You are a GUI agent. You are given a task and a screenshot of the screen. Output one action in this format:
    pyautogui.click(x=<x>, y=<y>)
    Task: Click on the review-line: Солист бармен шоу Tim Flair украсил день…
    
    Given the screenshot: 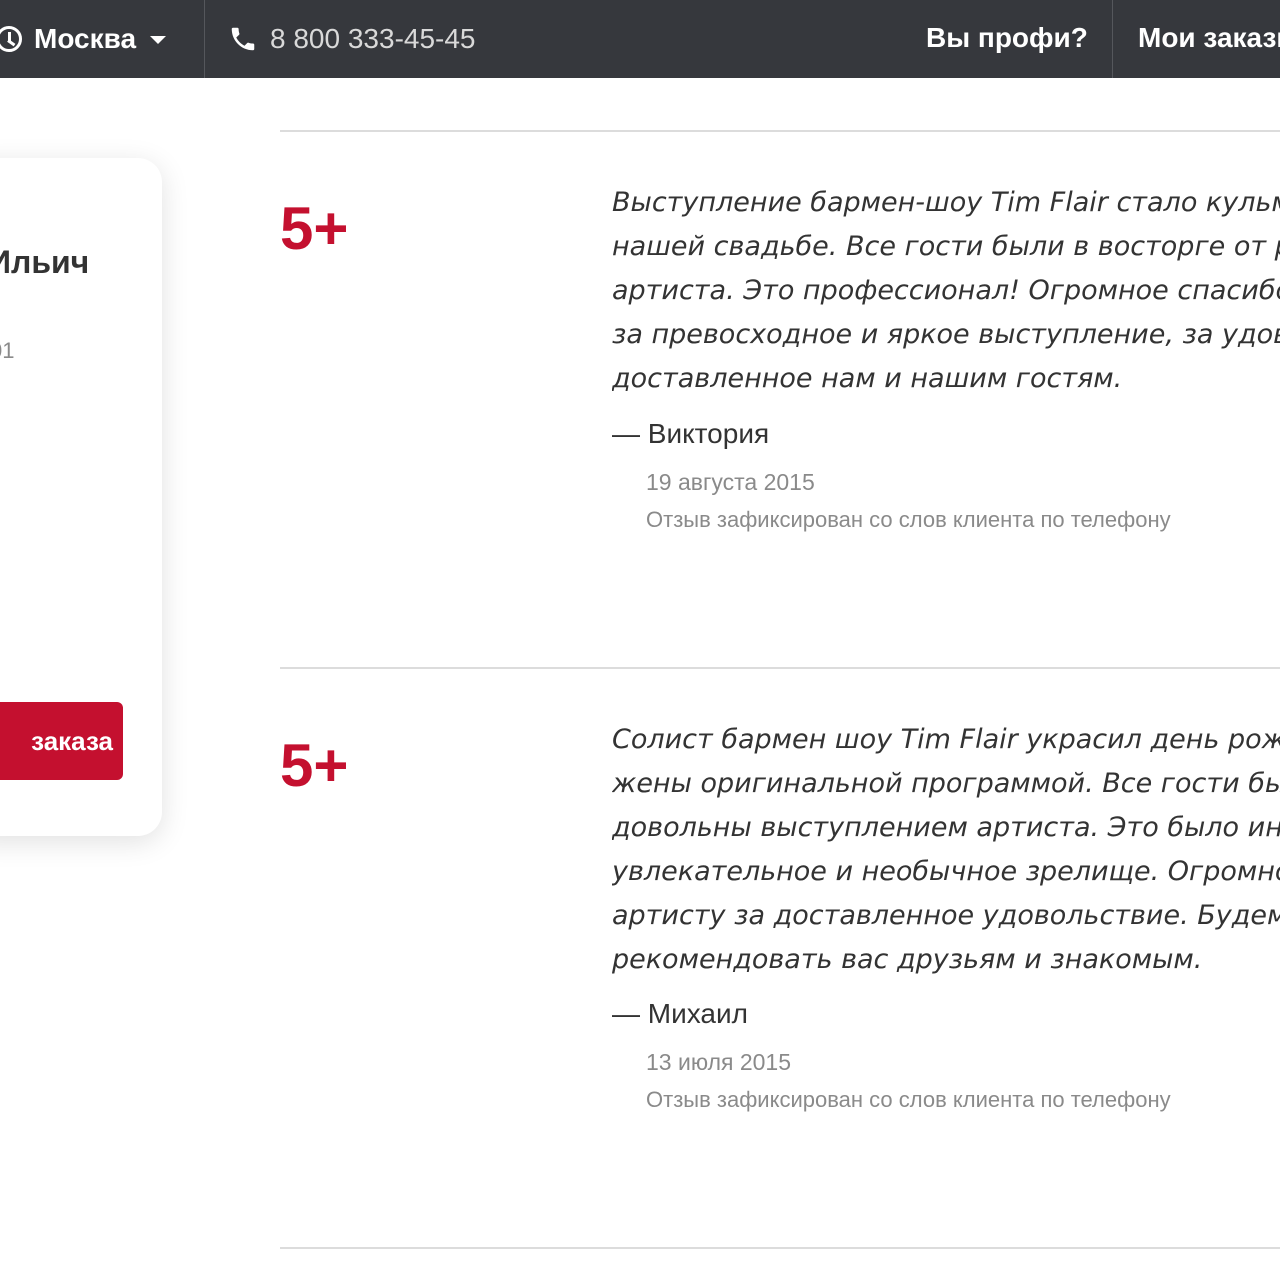 What is the action you would take?
    pyautogui.click(x=946, y=739)
    